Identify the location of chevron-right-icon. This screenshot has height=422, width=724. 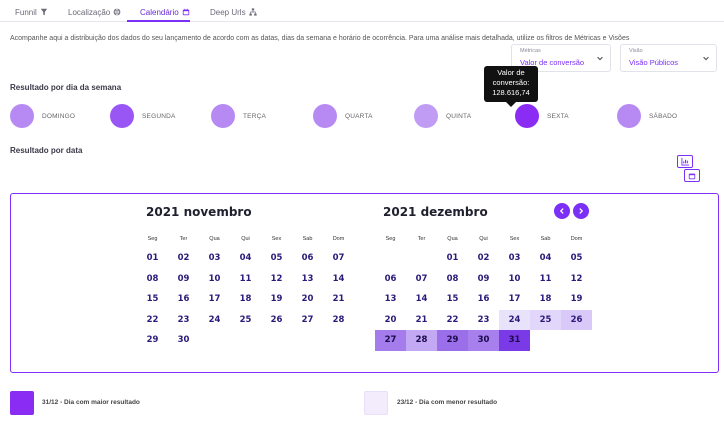
(581, 211).